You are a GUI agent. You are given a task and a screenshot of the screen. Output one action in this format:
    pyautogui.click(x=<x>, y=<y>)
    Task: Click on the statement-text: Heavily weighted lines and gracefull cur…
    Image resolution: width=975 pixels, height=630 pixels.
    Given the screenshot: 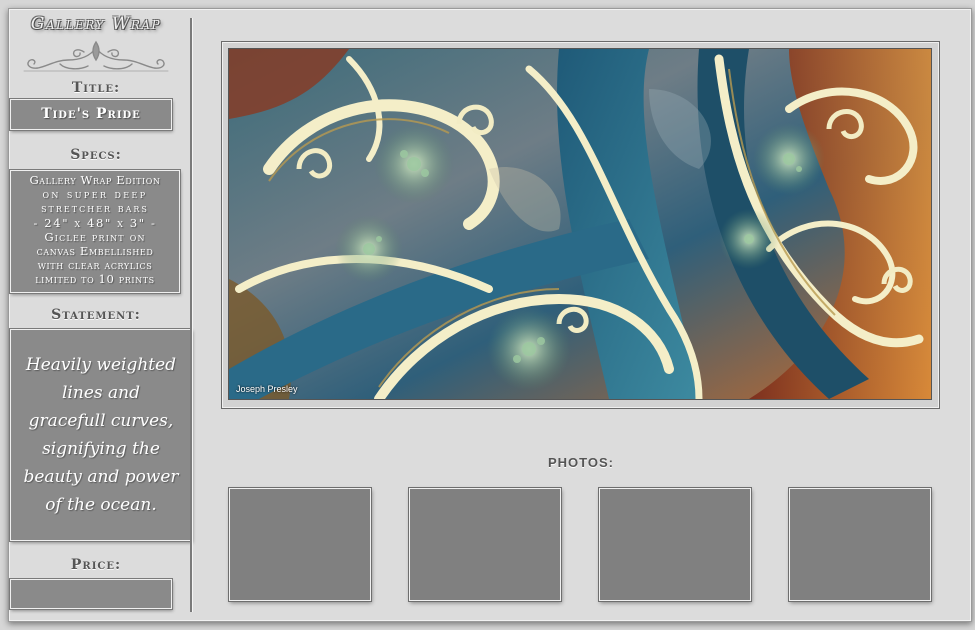 What is the action you would take?
    pyautogui.click(x=101, y=435)
    